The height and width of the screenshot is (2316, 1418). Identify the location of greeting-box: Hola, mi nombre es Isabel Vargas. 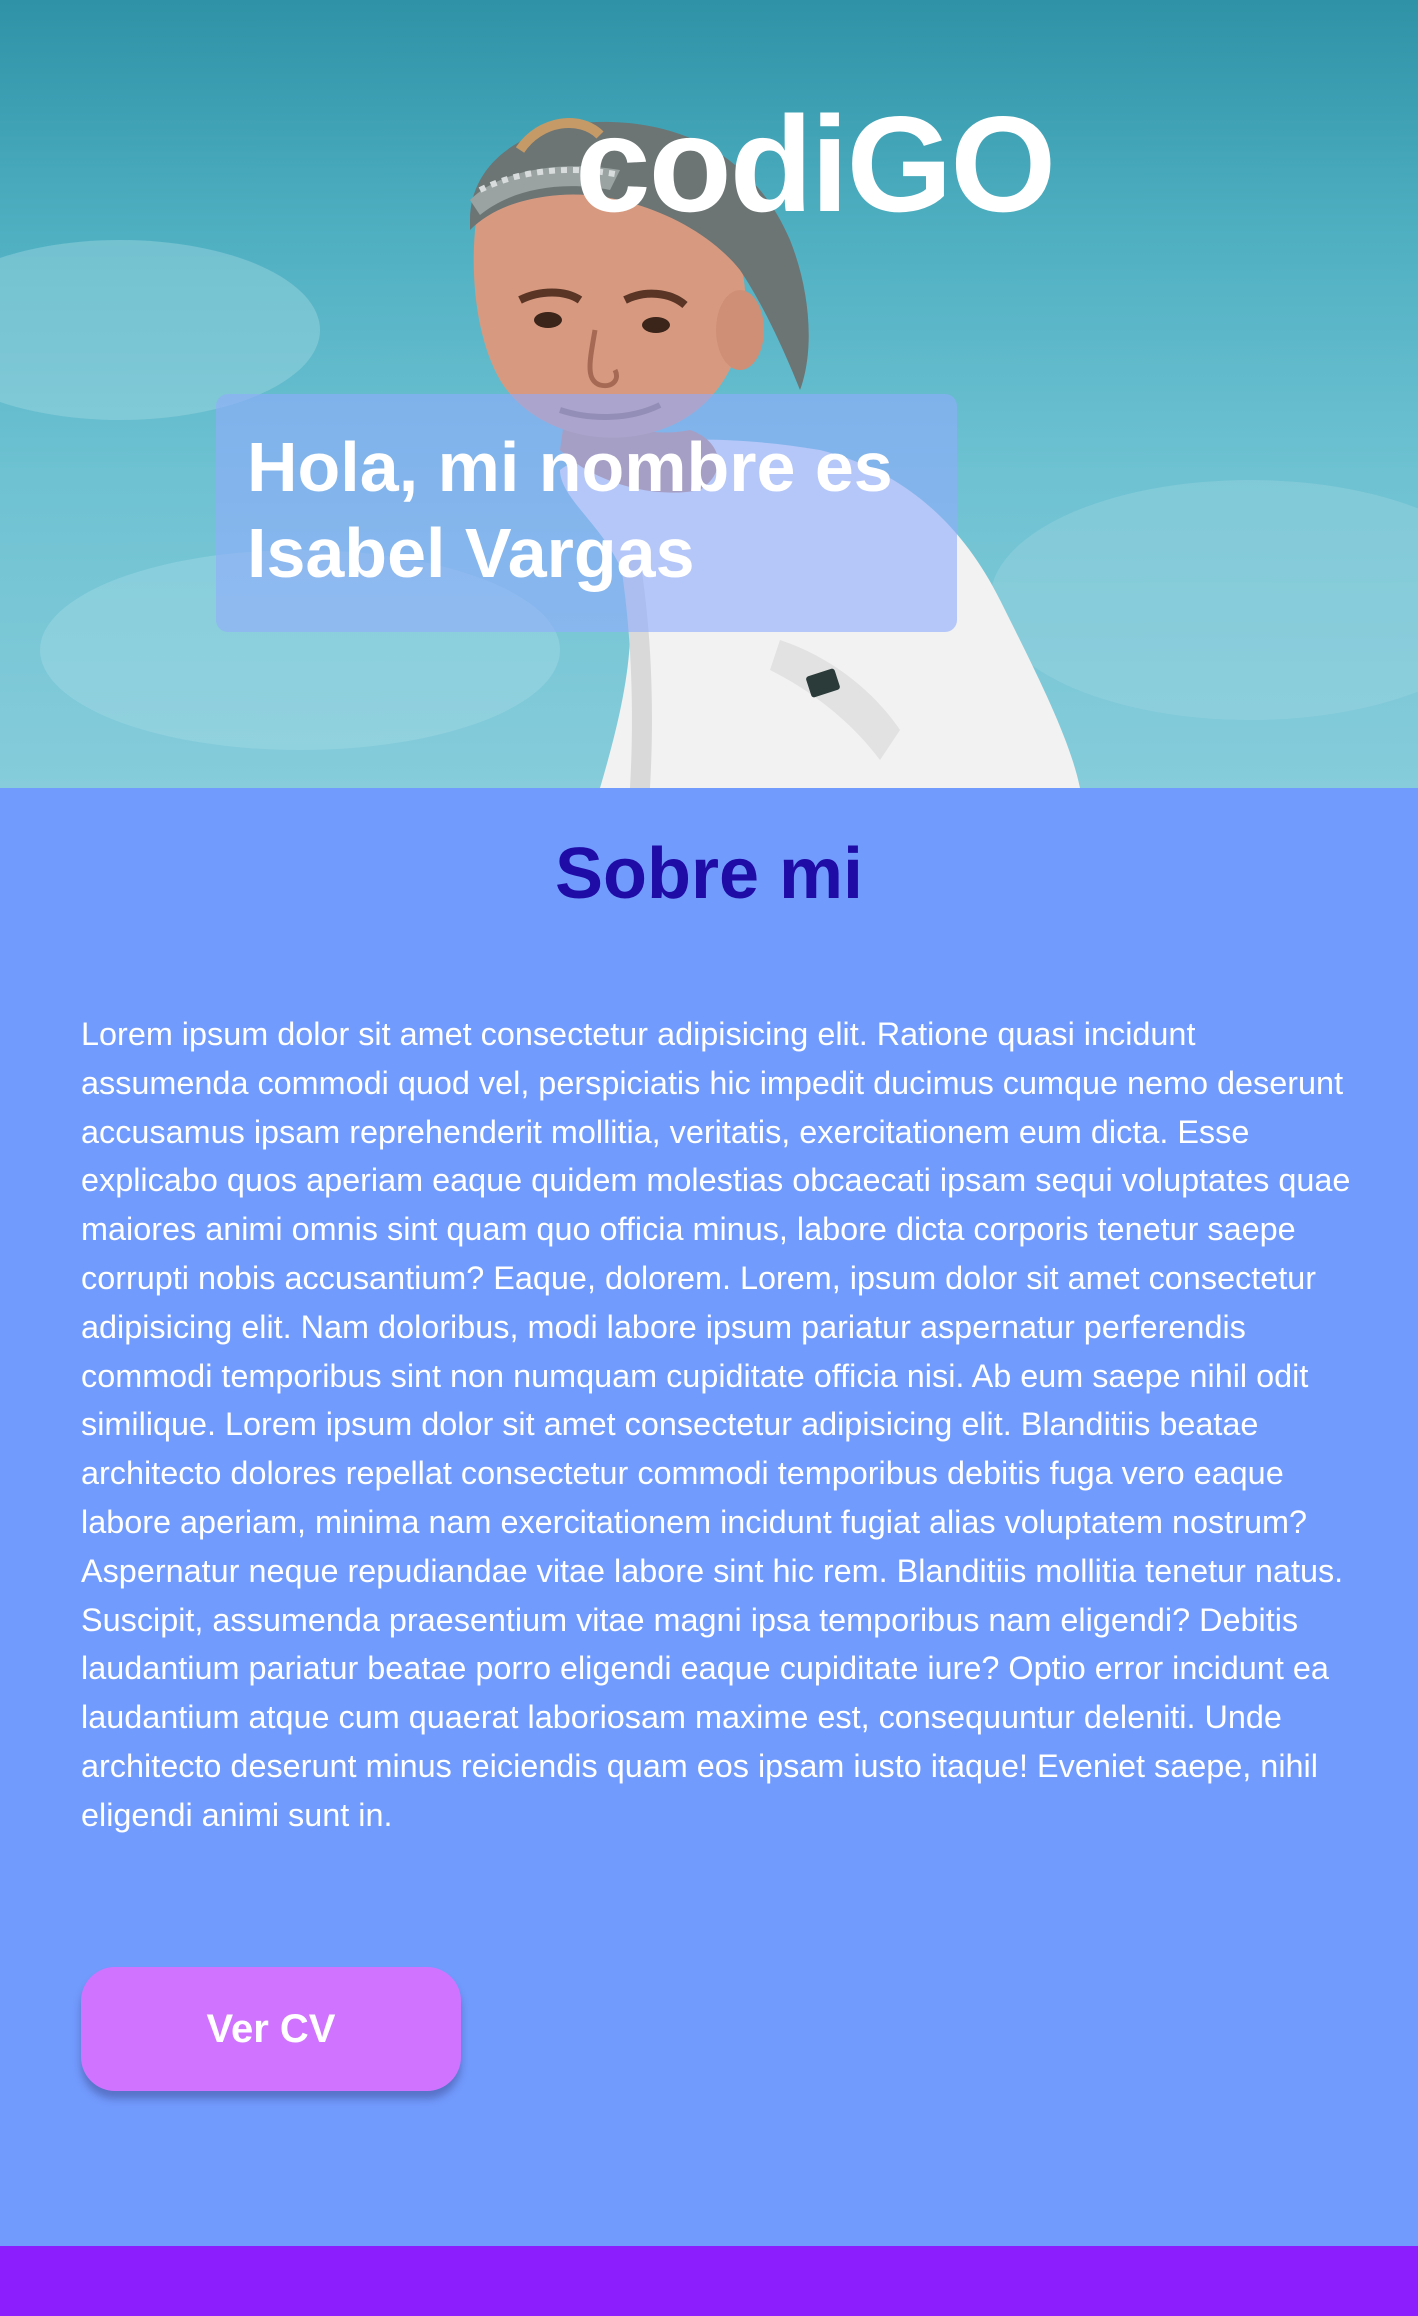
(586, 513).